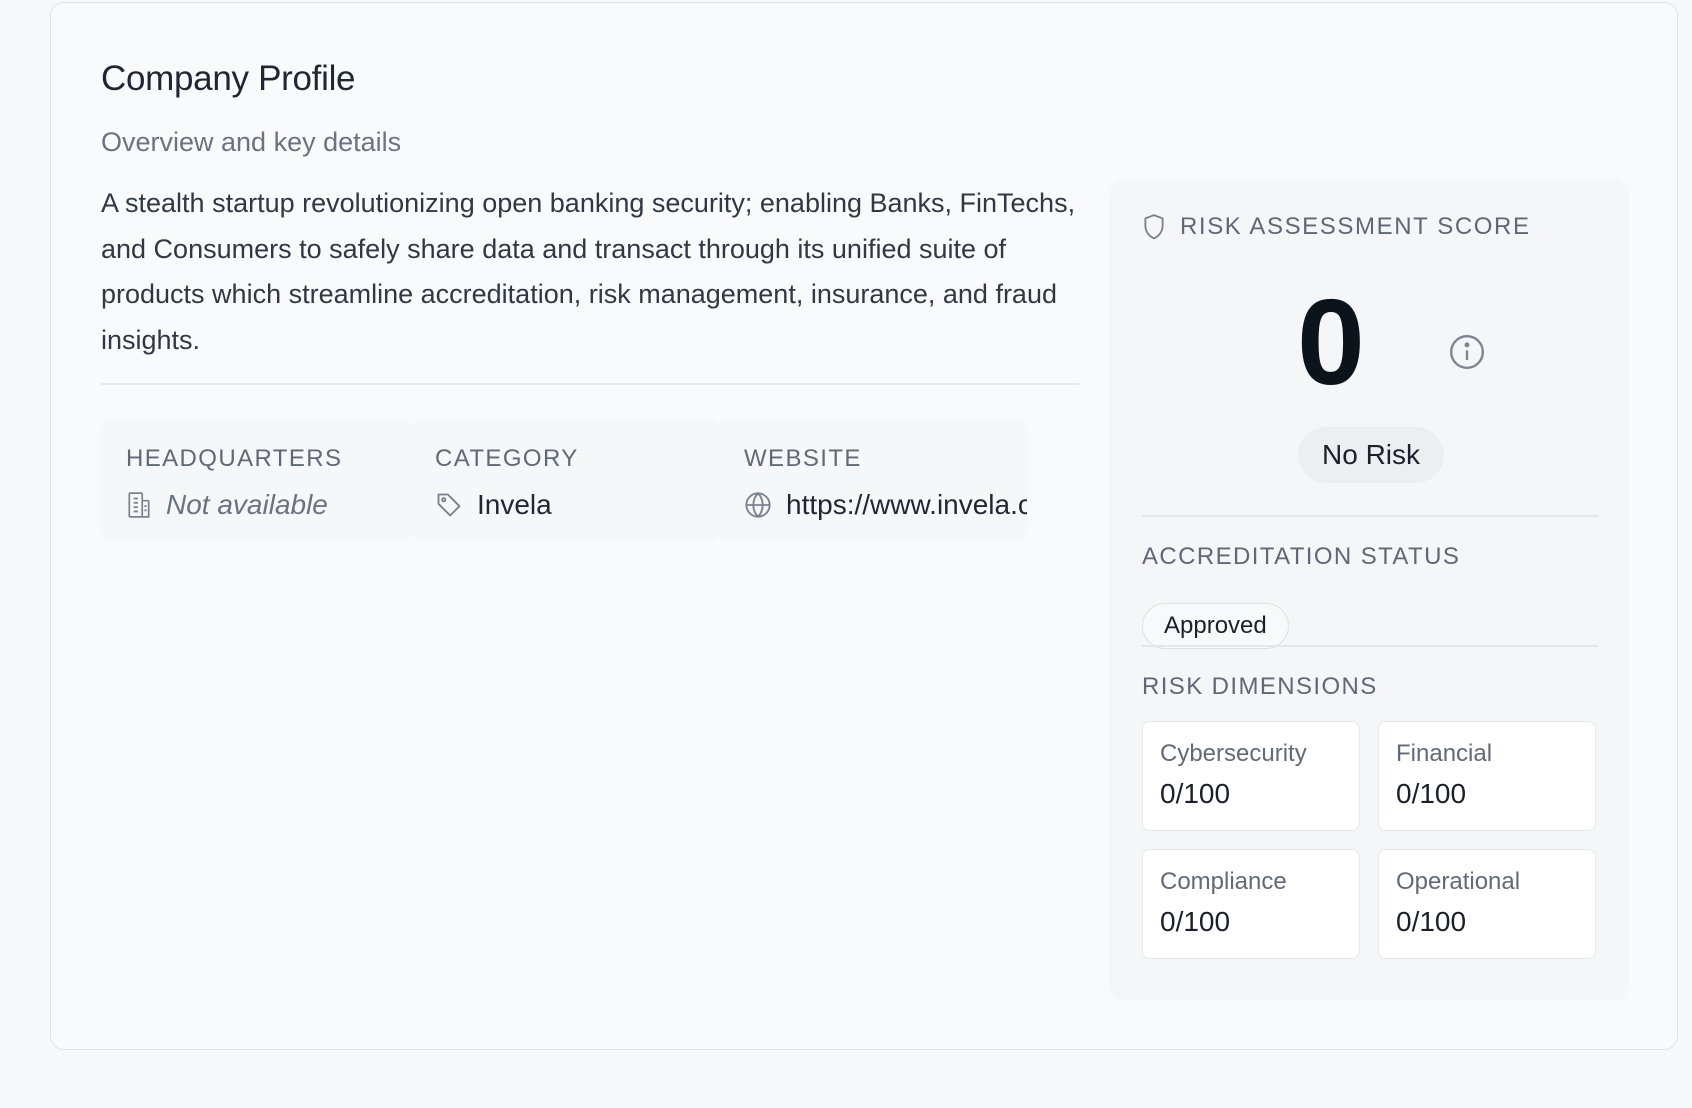 This screenshot has width=1692, height=1108. Describe the element at coordinates (1487, 776) in the screenshot. I see `dimension-card-financial: Financial 0/100` at that location.